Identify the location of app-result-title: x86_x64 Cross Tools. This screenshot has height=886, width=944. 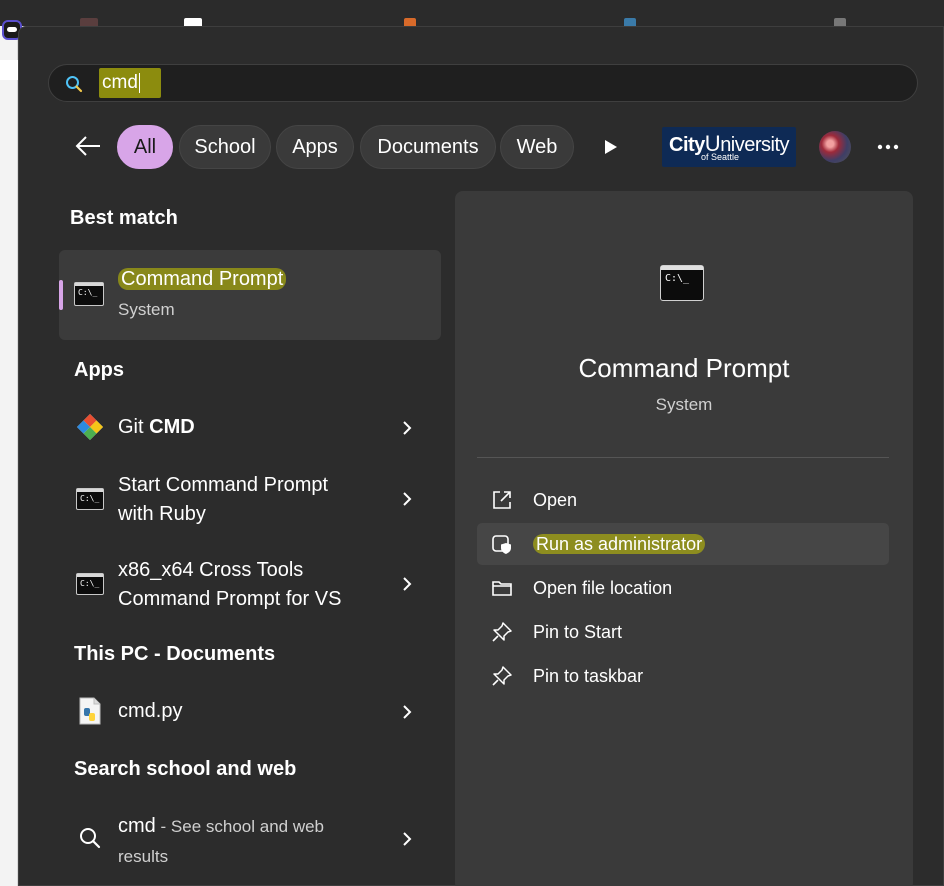
(211, 570).